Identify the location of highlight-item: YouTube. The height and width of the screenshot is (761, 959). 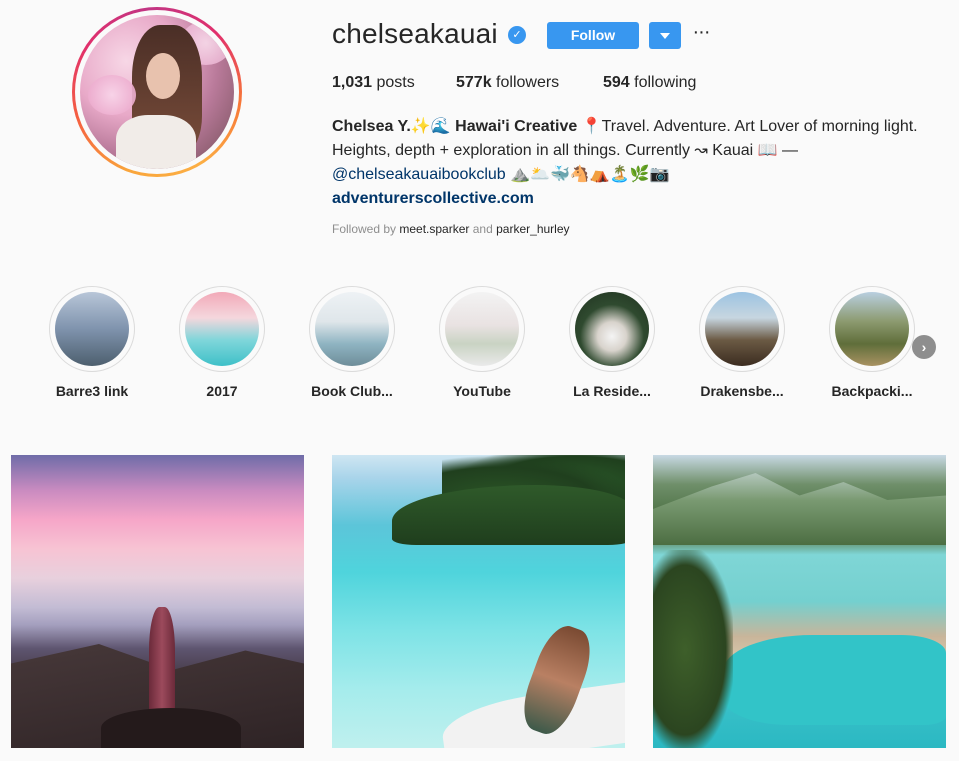
(482, 342).